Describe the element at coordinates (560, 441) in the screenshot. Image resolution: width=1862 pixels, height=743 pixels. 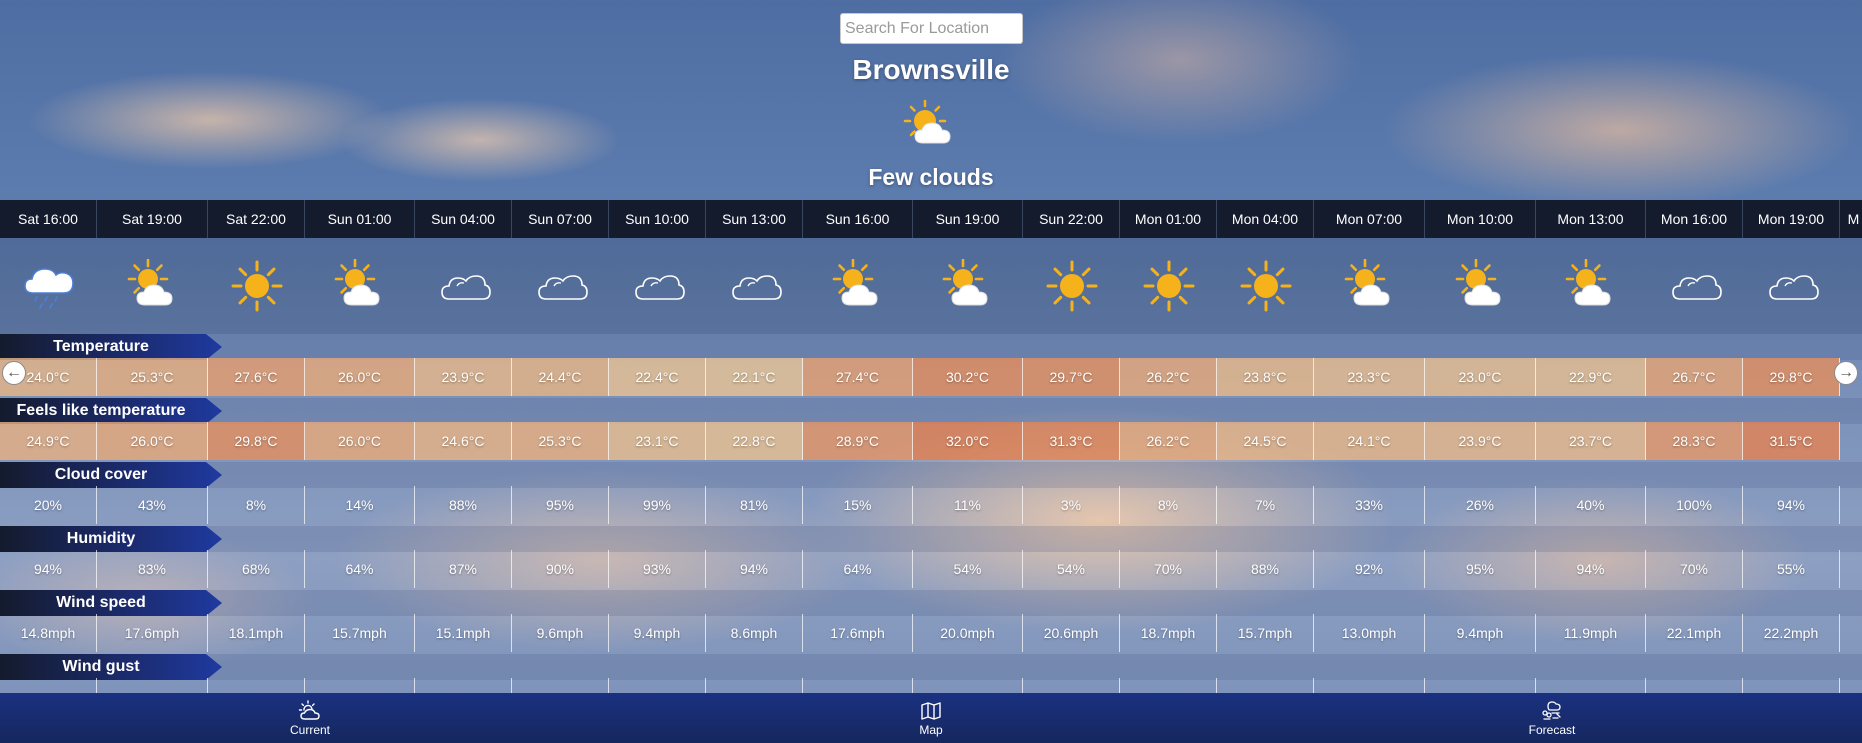
I see `value-cell: 25.3°C` at that location.